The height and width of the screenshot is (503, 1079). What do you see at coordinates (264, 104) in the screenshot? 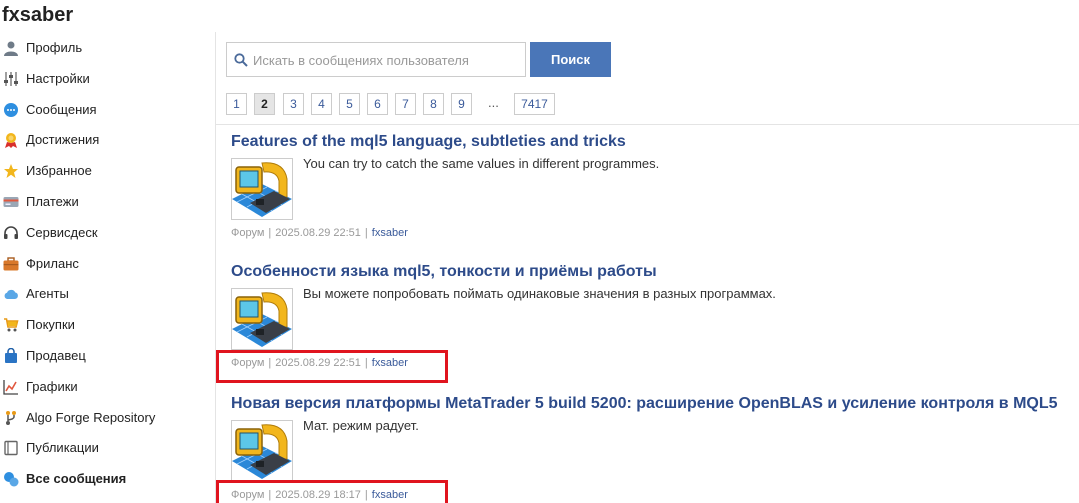
I see `page-link-2-current: 2` at bounding box center [264, 104].